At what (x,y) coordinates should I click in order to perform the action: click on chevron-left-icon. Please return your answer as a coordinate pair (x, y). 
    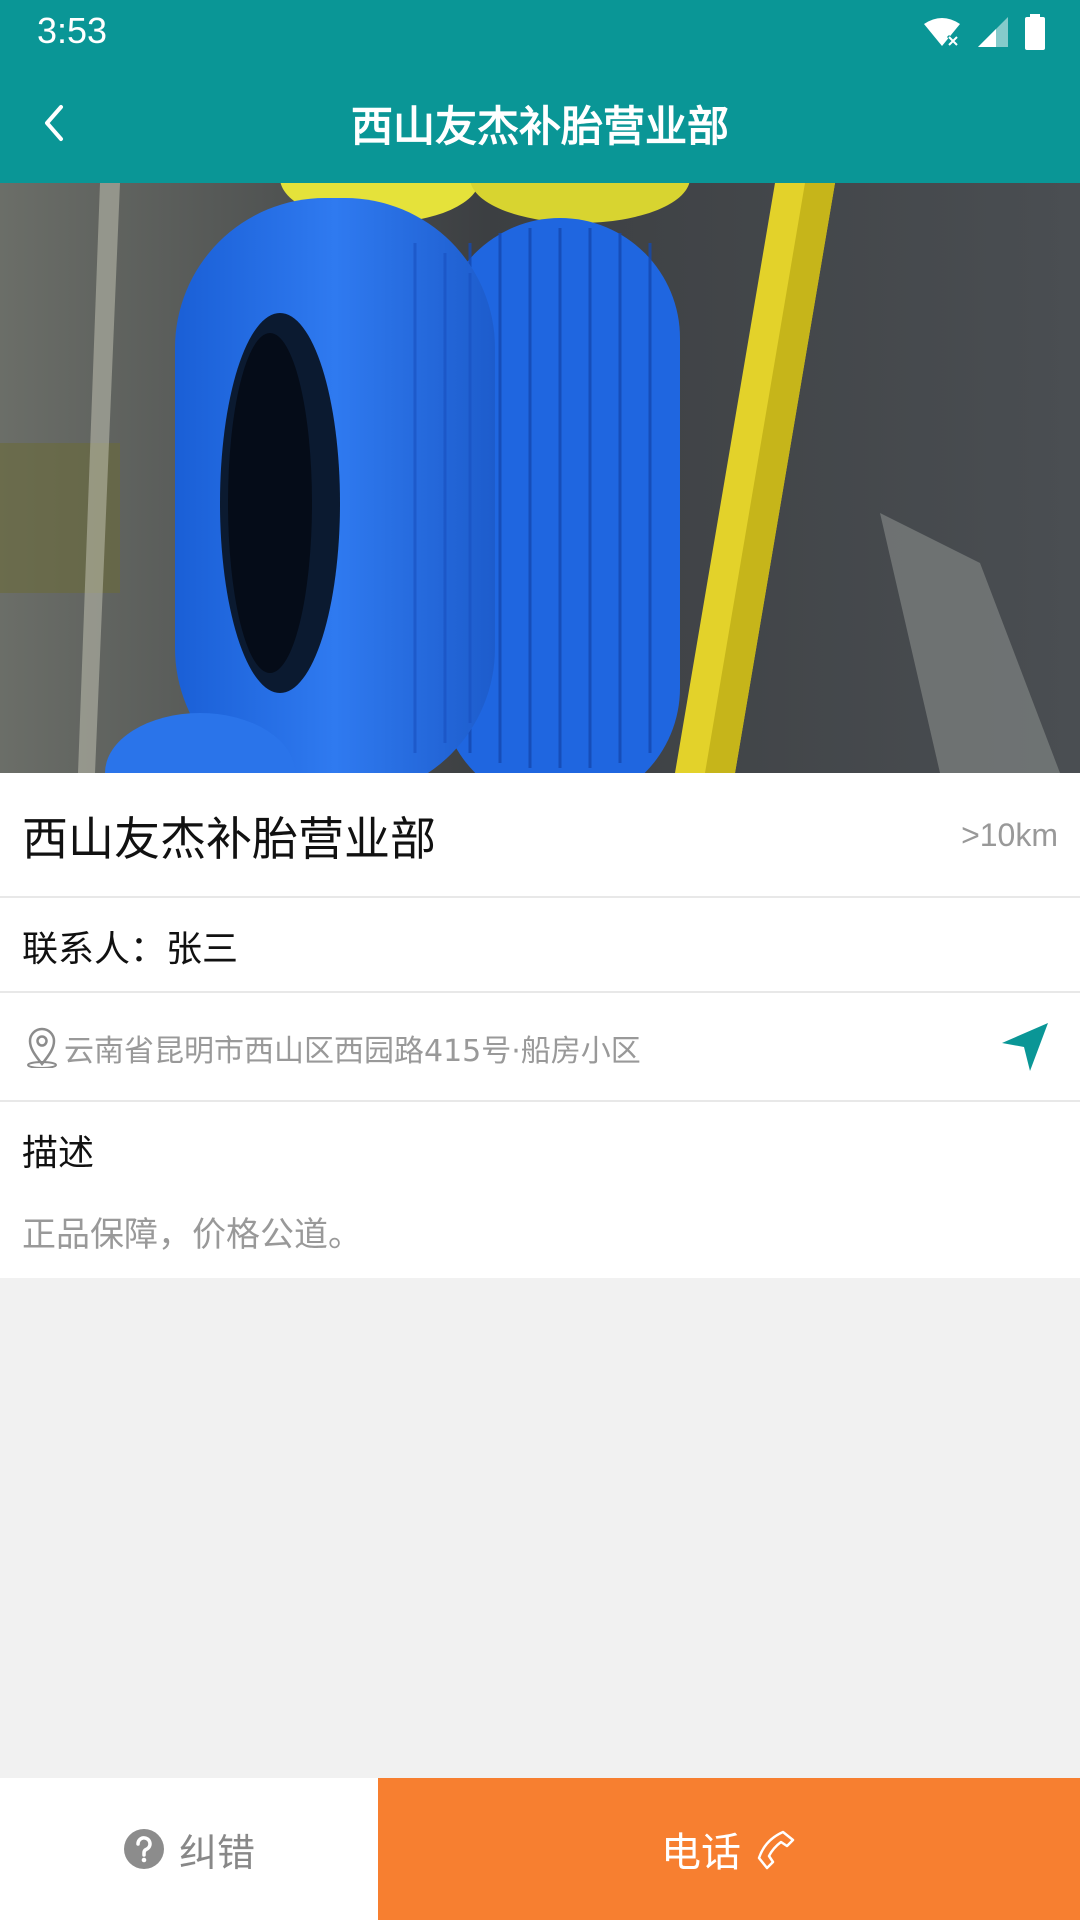
    Looking at the image, I should click on (54, 123).